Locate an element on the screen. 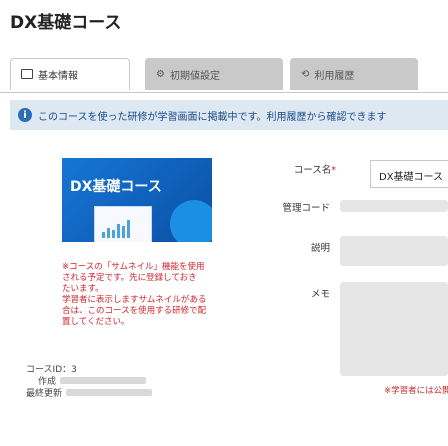  course-meta: コースID：3 作成 最終更新 is located at coordinates (89, 380).